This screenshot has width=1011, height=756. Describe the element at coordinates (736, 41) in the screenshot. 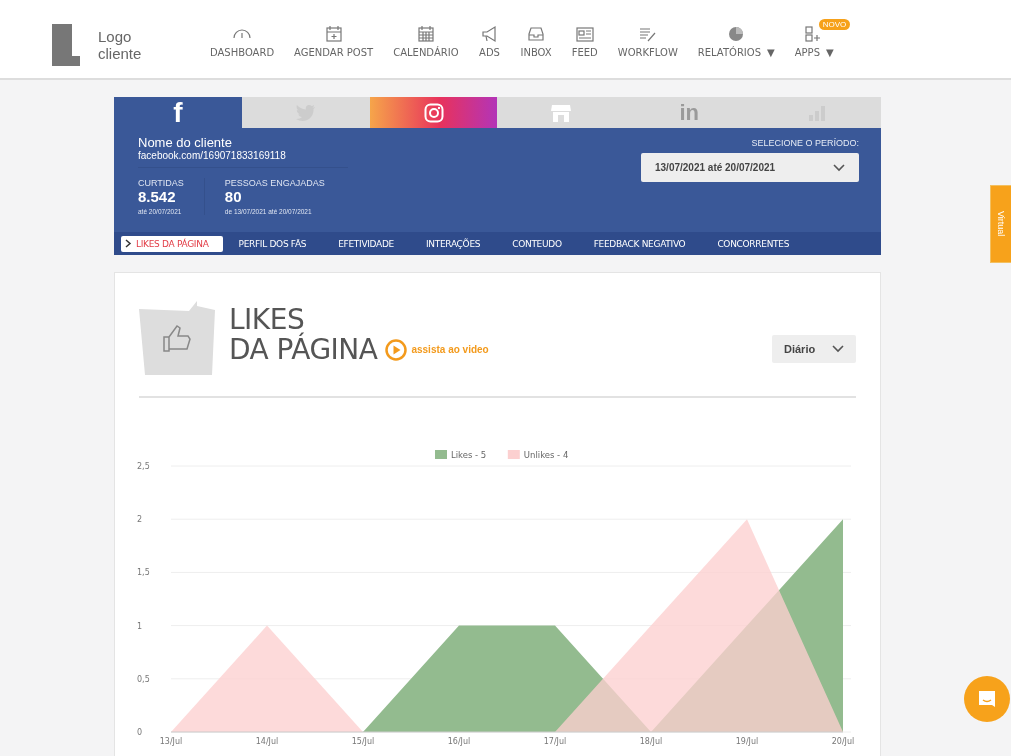

I see `nav-item: RELATÓRIOS ▼` at that location.